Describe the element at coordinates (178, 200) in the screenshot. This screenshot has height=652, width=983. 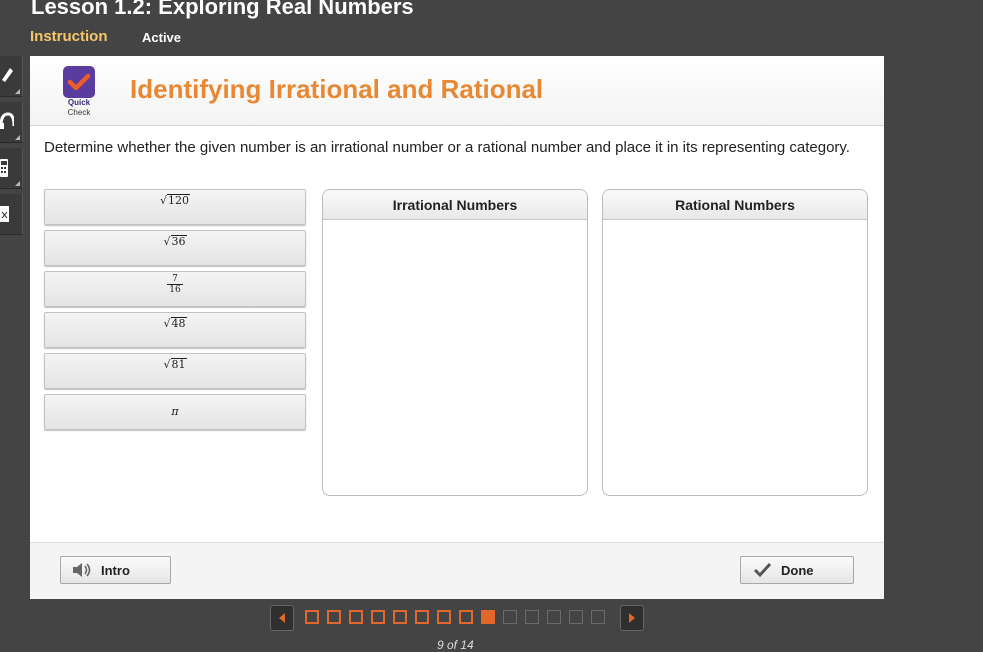
I see `radicand: 120` at that location.